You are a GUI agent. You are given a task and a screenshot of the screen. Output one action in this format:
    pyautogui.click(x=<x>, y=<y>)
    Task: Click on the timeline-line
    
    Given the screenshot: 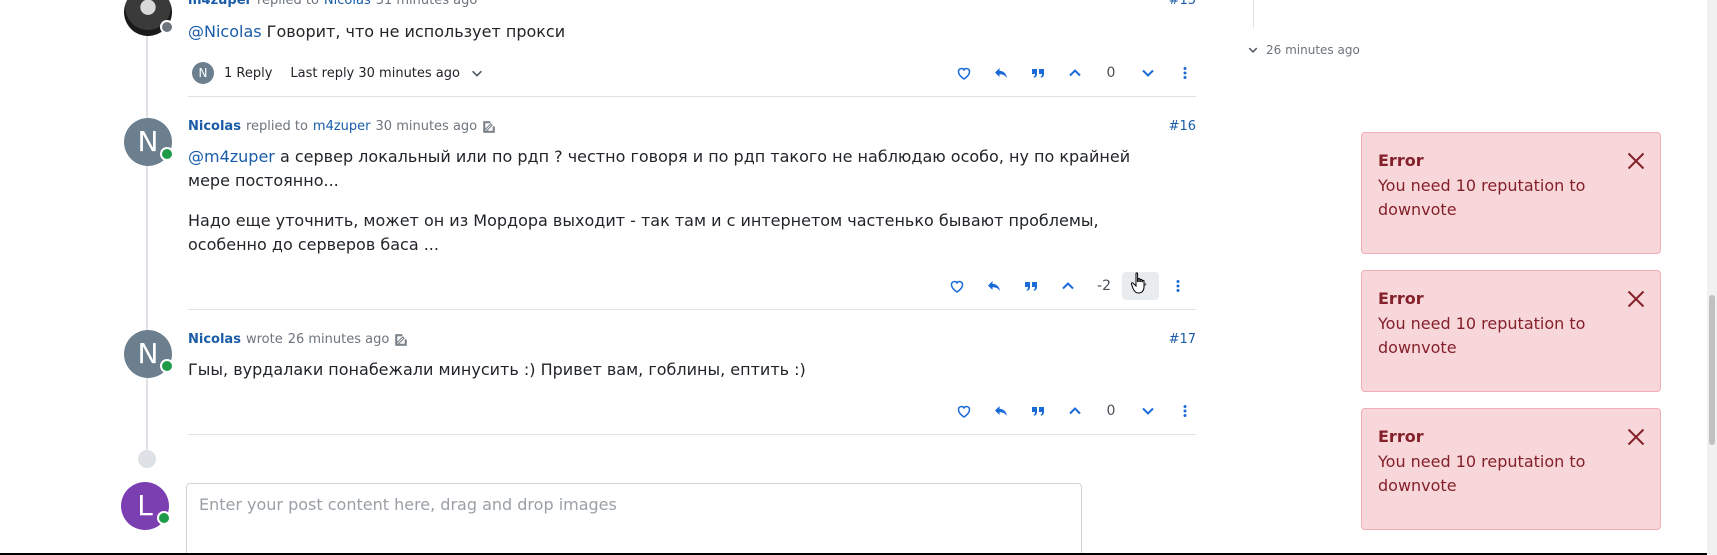 What is the action you would take?
    pyautogui.click(x=147, y=230)
    